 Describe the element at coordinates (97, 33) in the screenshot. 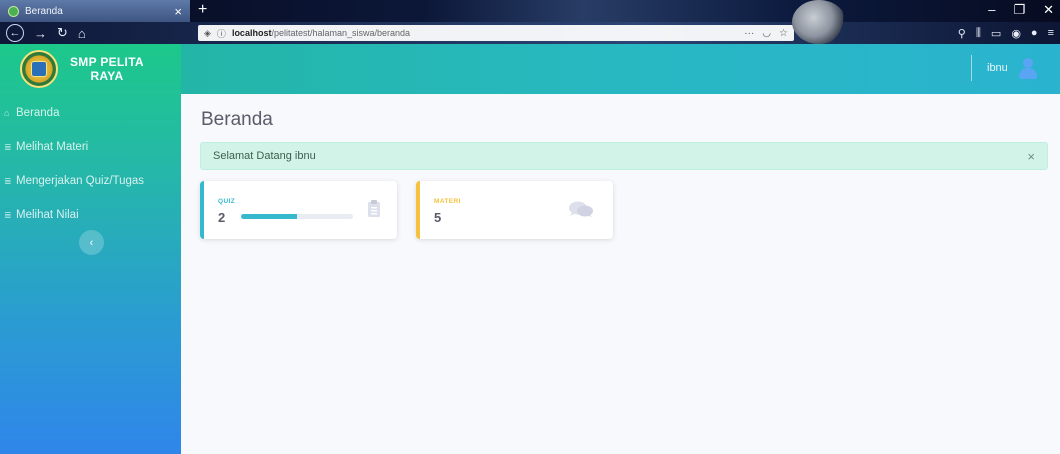

I see `nav-buttons: ← → ↻ ⌂` at that location.